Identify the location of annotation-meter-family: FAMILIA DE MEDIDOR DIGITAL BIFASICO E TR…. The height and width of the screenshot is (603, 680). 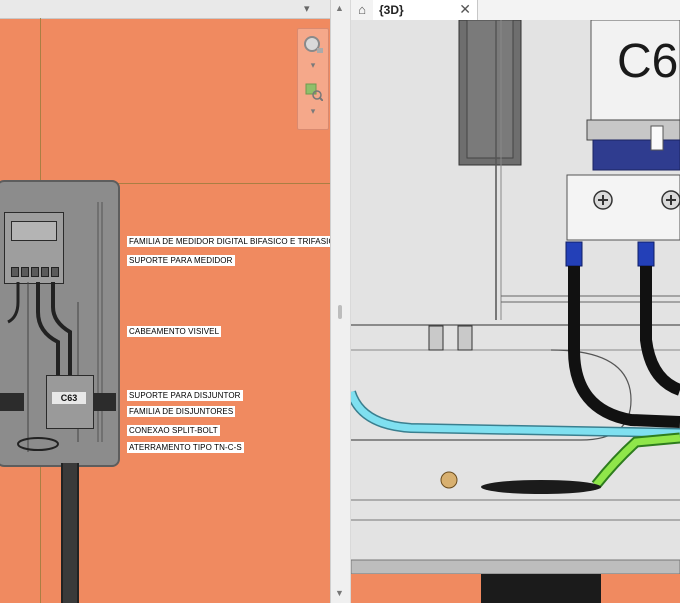
(228, 241).